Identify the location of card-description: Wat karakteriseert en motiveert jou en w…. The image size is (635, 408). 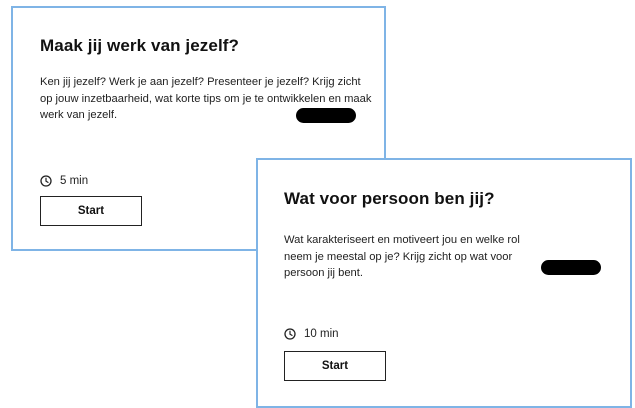
(402, 256).